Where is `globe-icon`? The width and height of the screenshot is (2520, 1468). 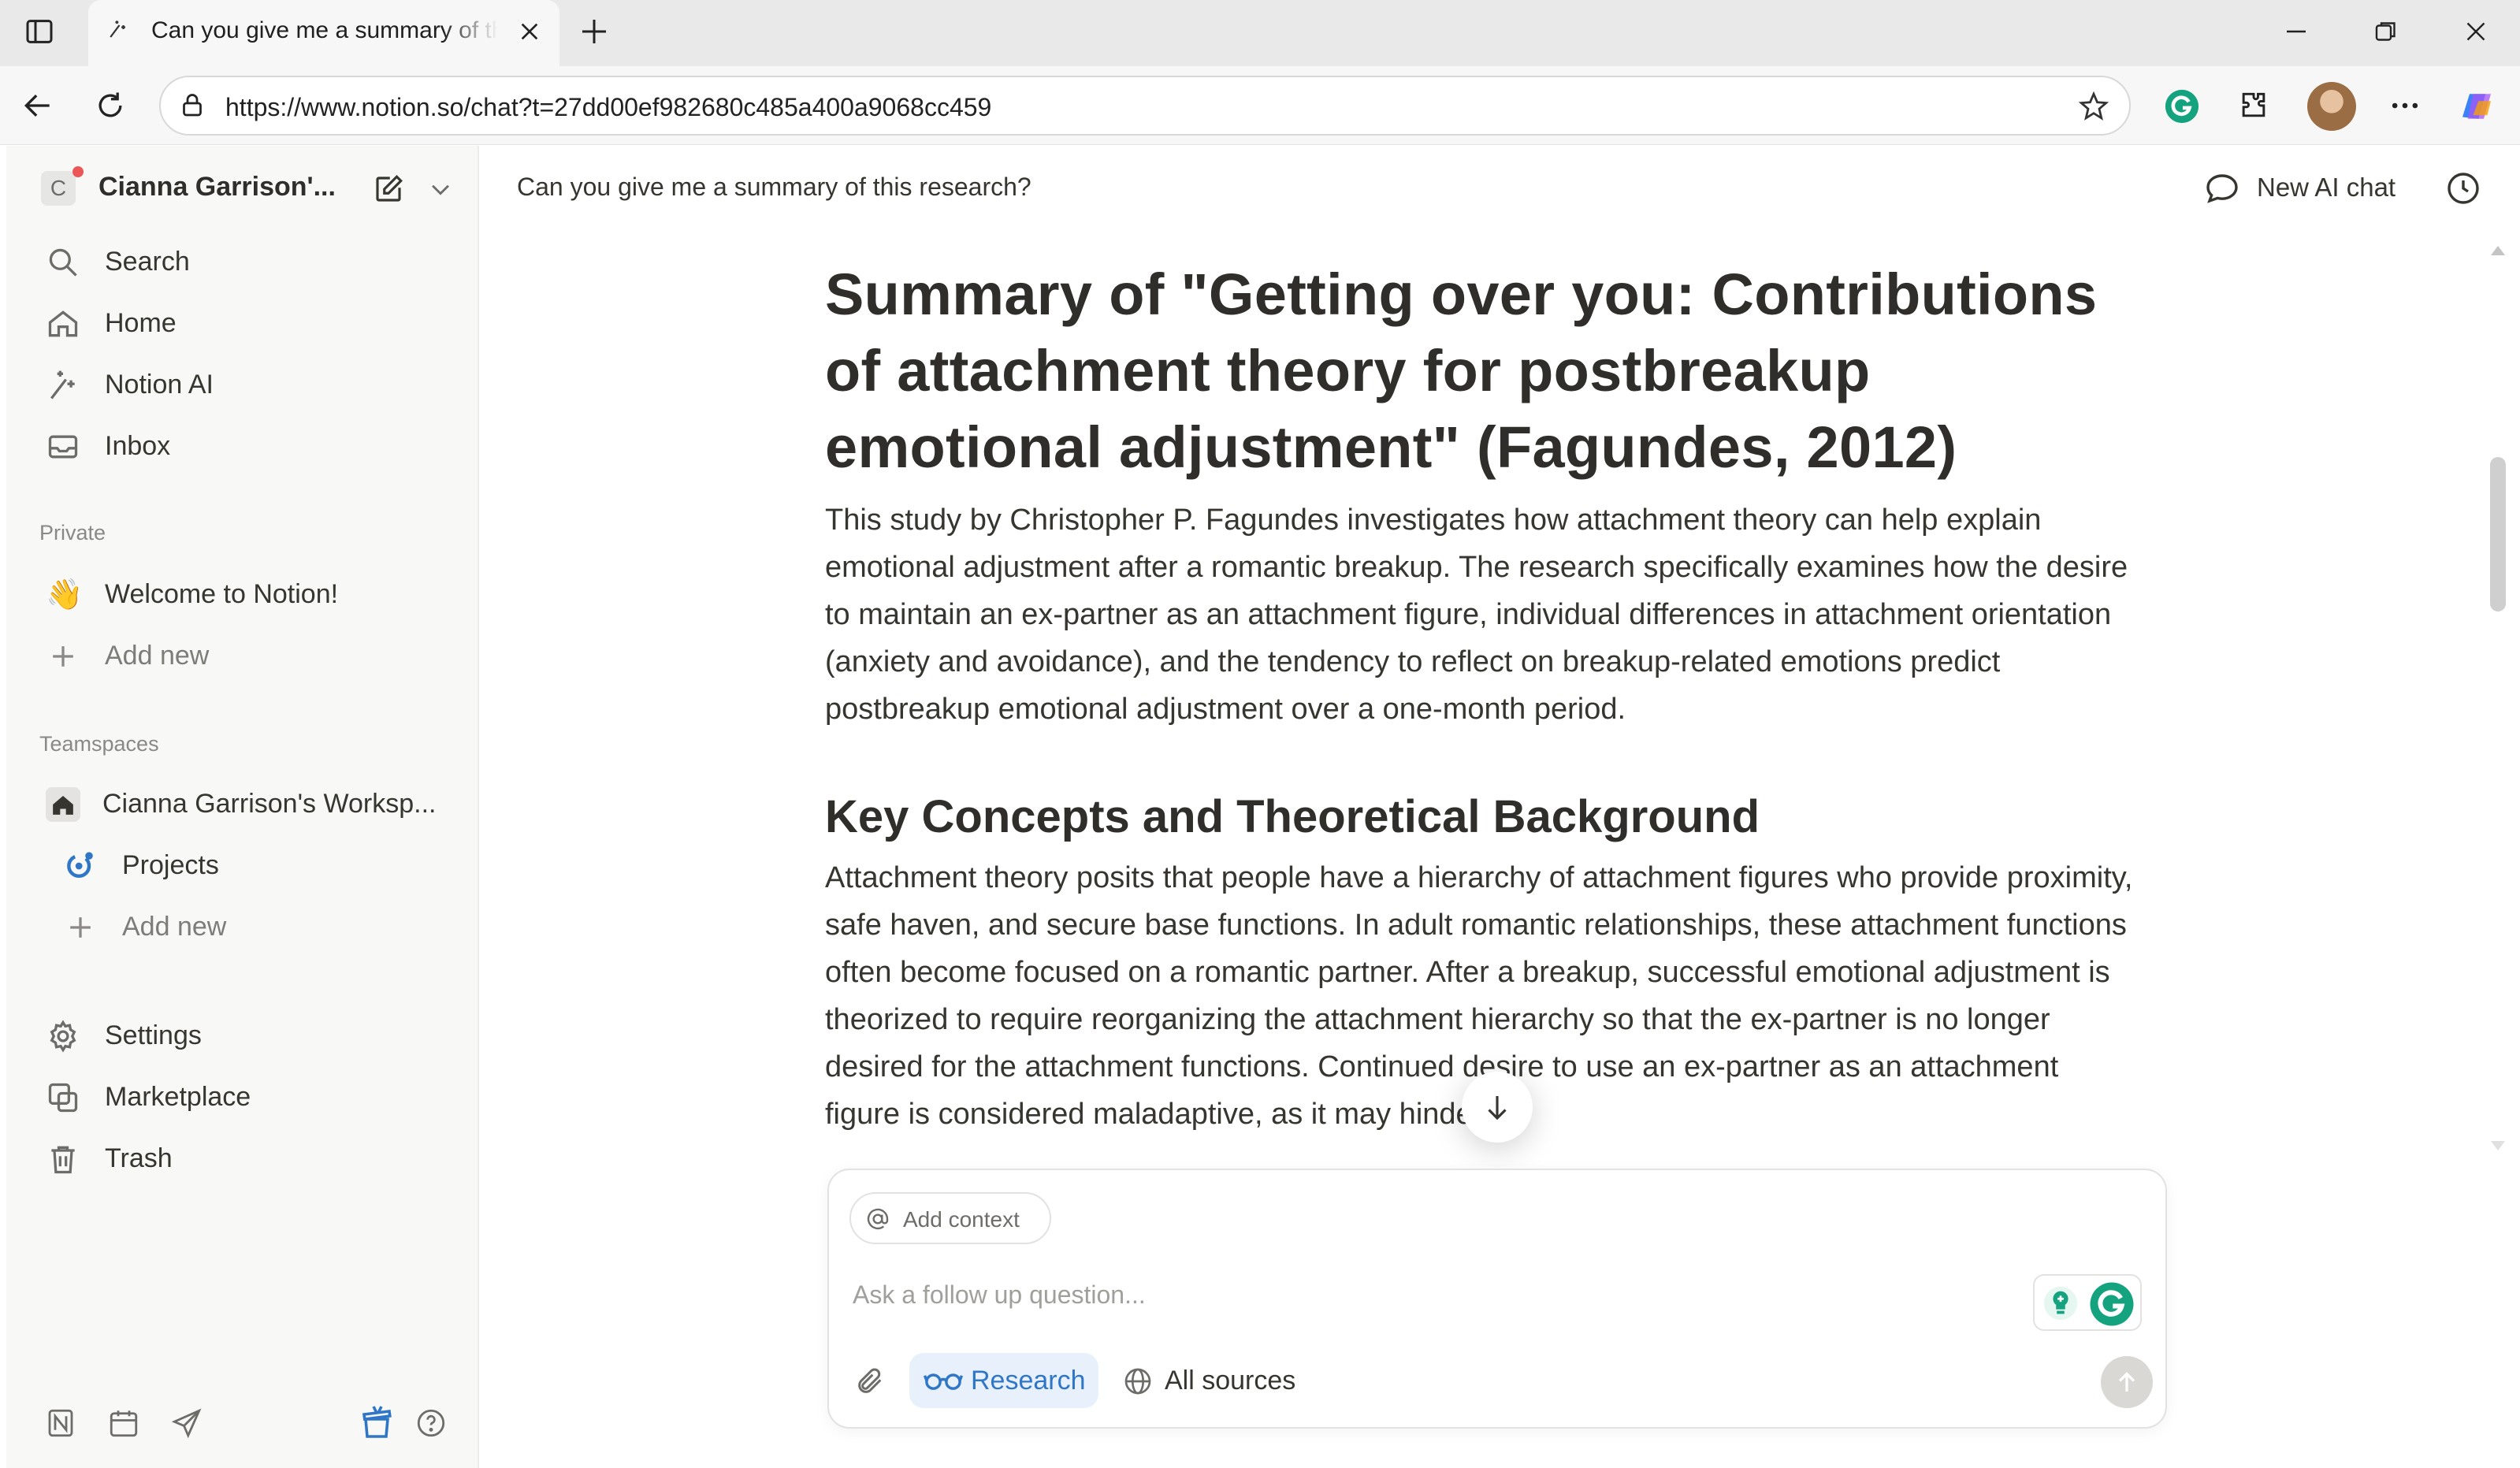 globe-icon is located at coordinates (1138, 1381).